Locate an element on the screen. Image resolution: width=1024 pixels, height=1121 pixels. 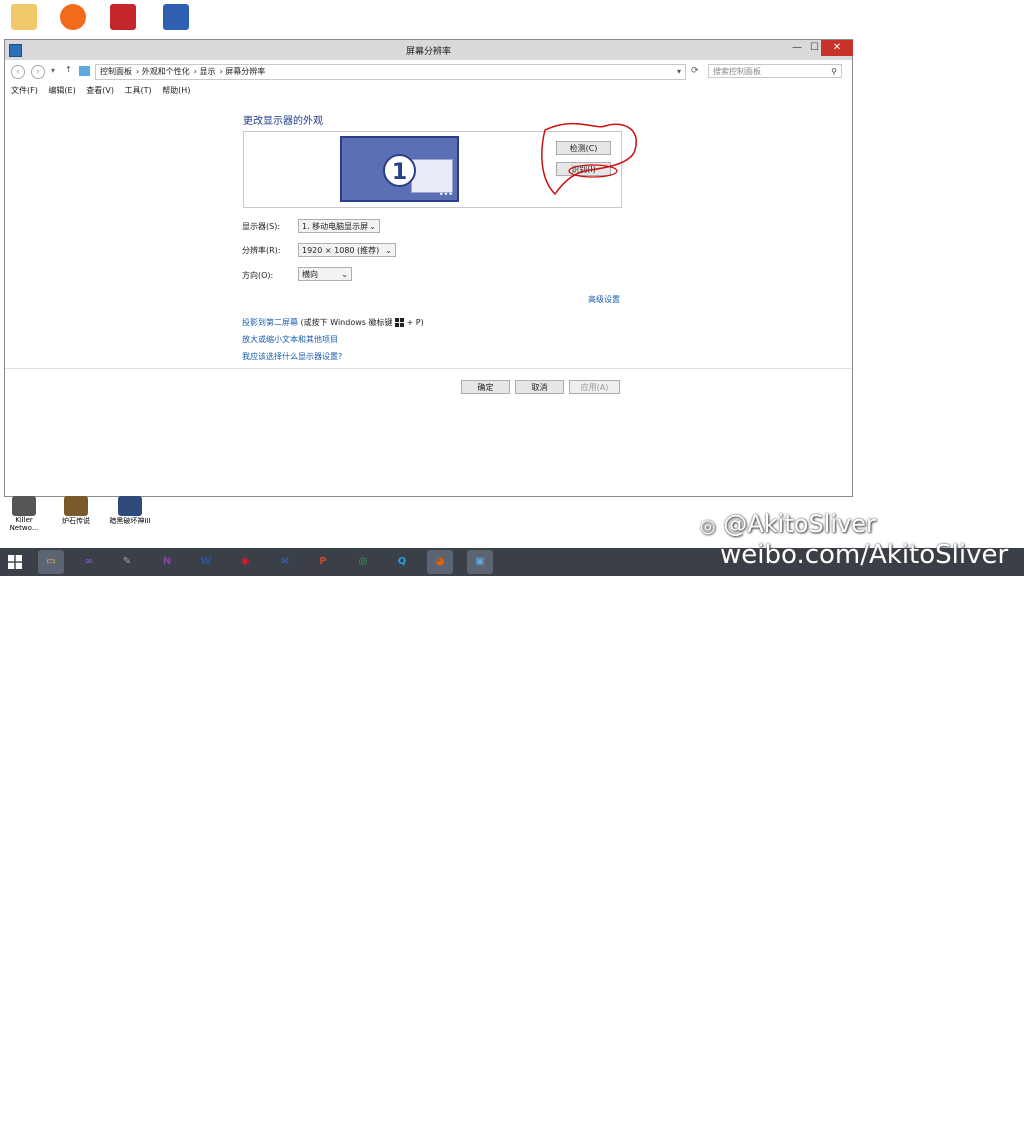
location-icon is located at coordinates (84, 71).